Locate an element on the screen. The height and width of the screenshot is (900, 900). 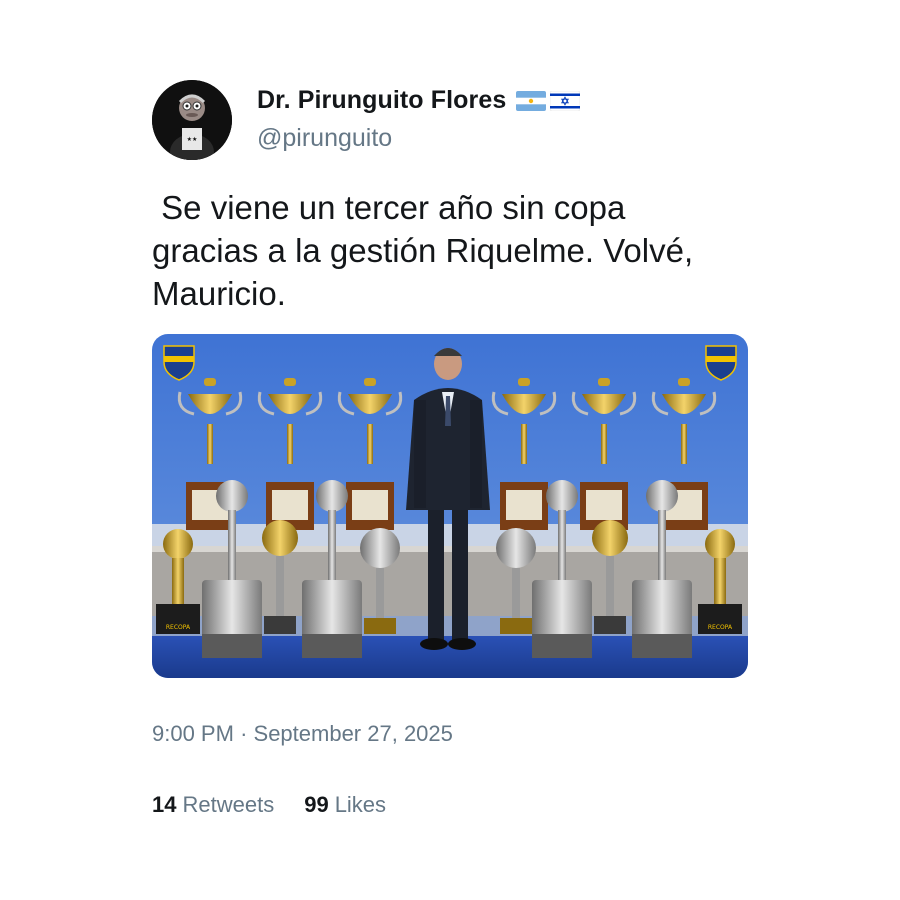
argentina-flag-icon is located at coordinates (531, 100).